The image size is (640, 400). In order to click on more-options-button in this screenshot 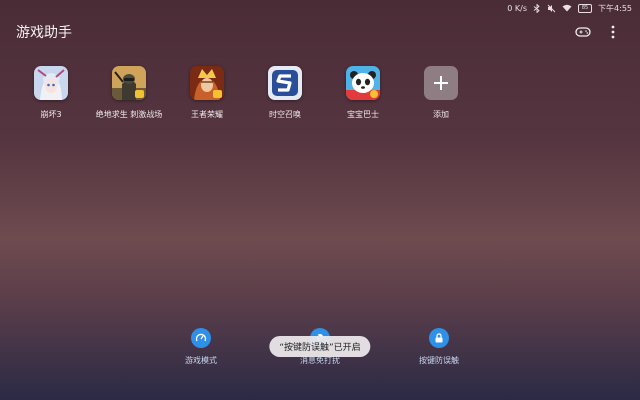, I will do `click(613, 32)`.